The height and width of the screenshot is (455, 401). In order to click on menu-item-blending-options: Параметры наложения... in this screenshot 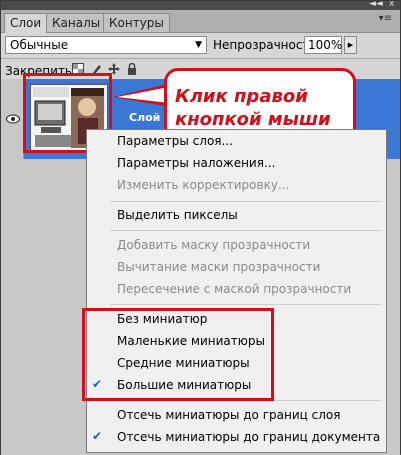, I will do `click(196, 163)`.